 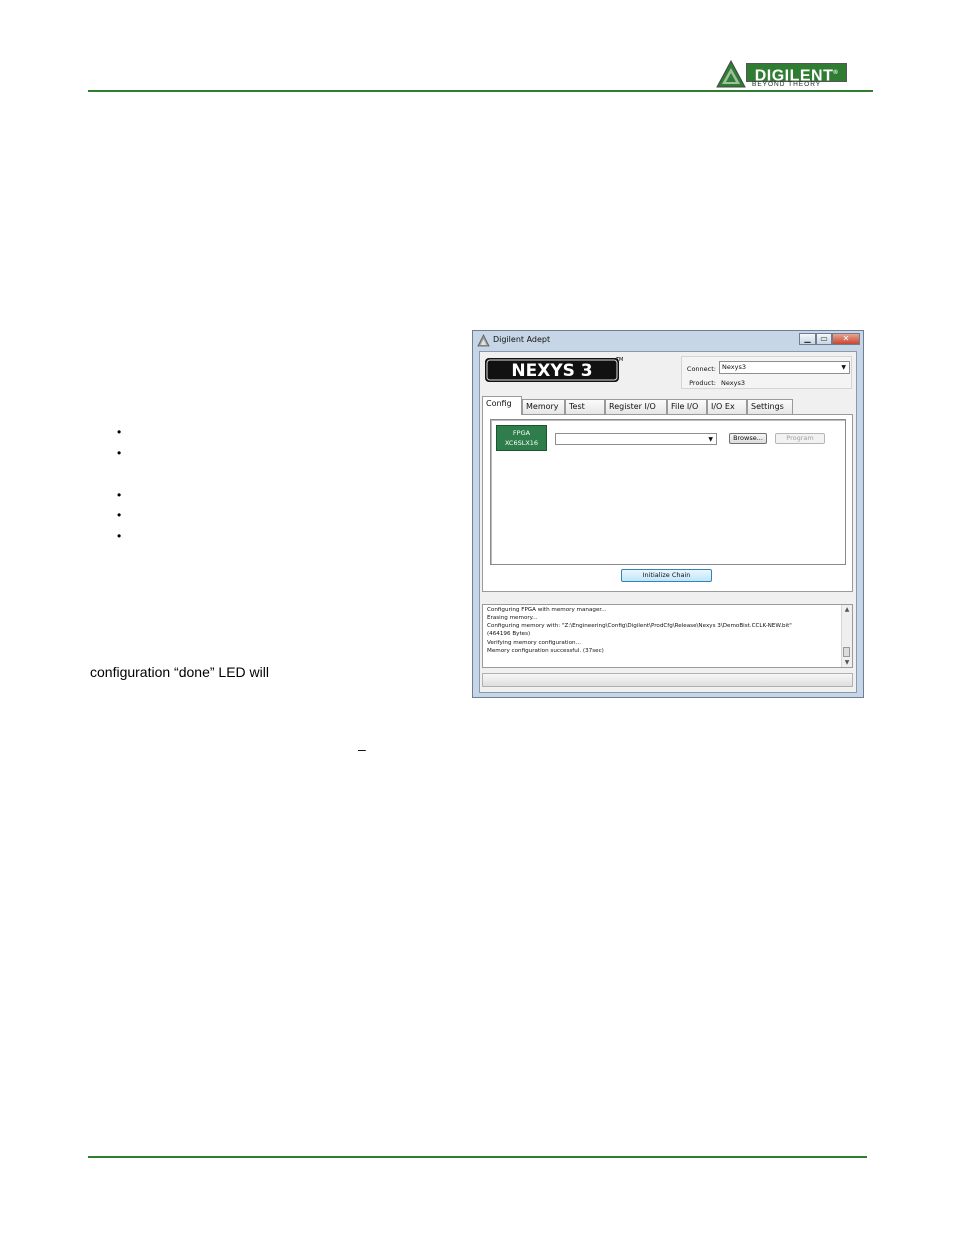 What do you see at coordinates (731, 74) in the screenshot?
I see `triangle-logo-icon` at bounding box center [731, 74].